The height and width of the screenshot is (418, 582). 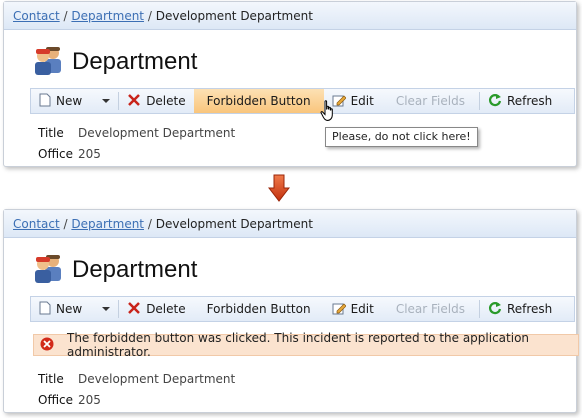 I want to click on error-icon, so click(x=47, y=345).